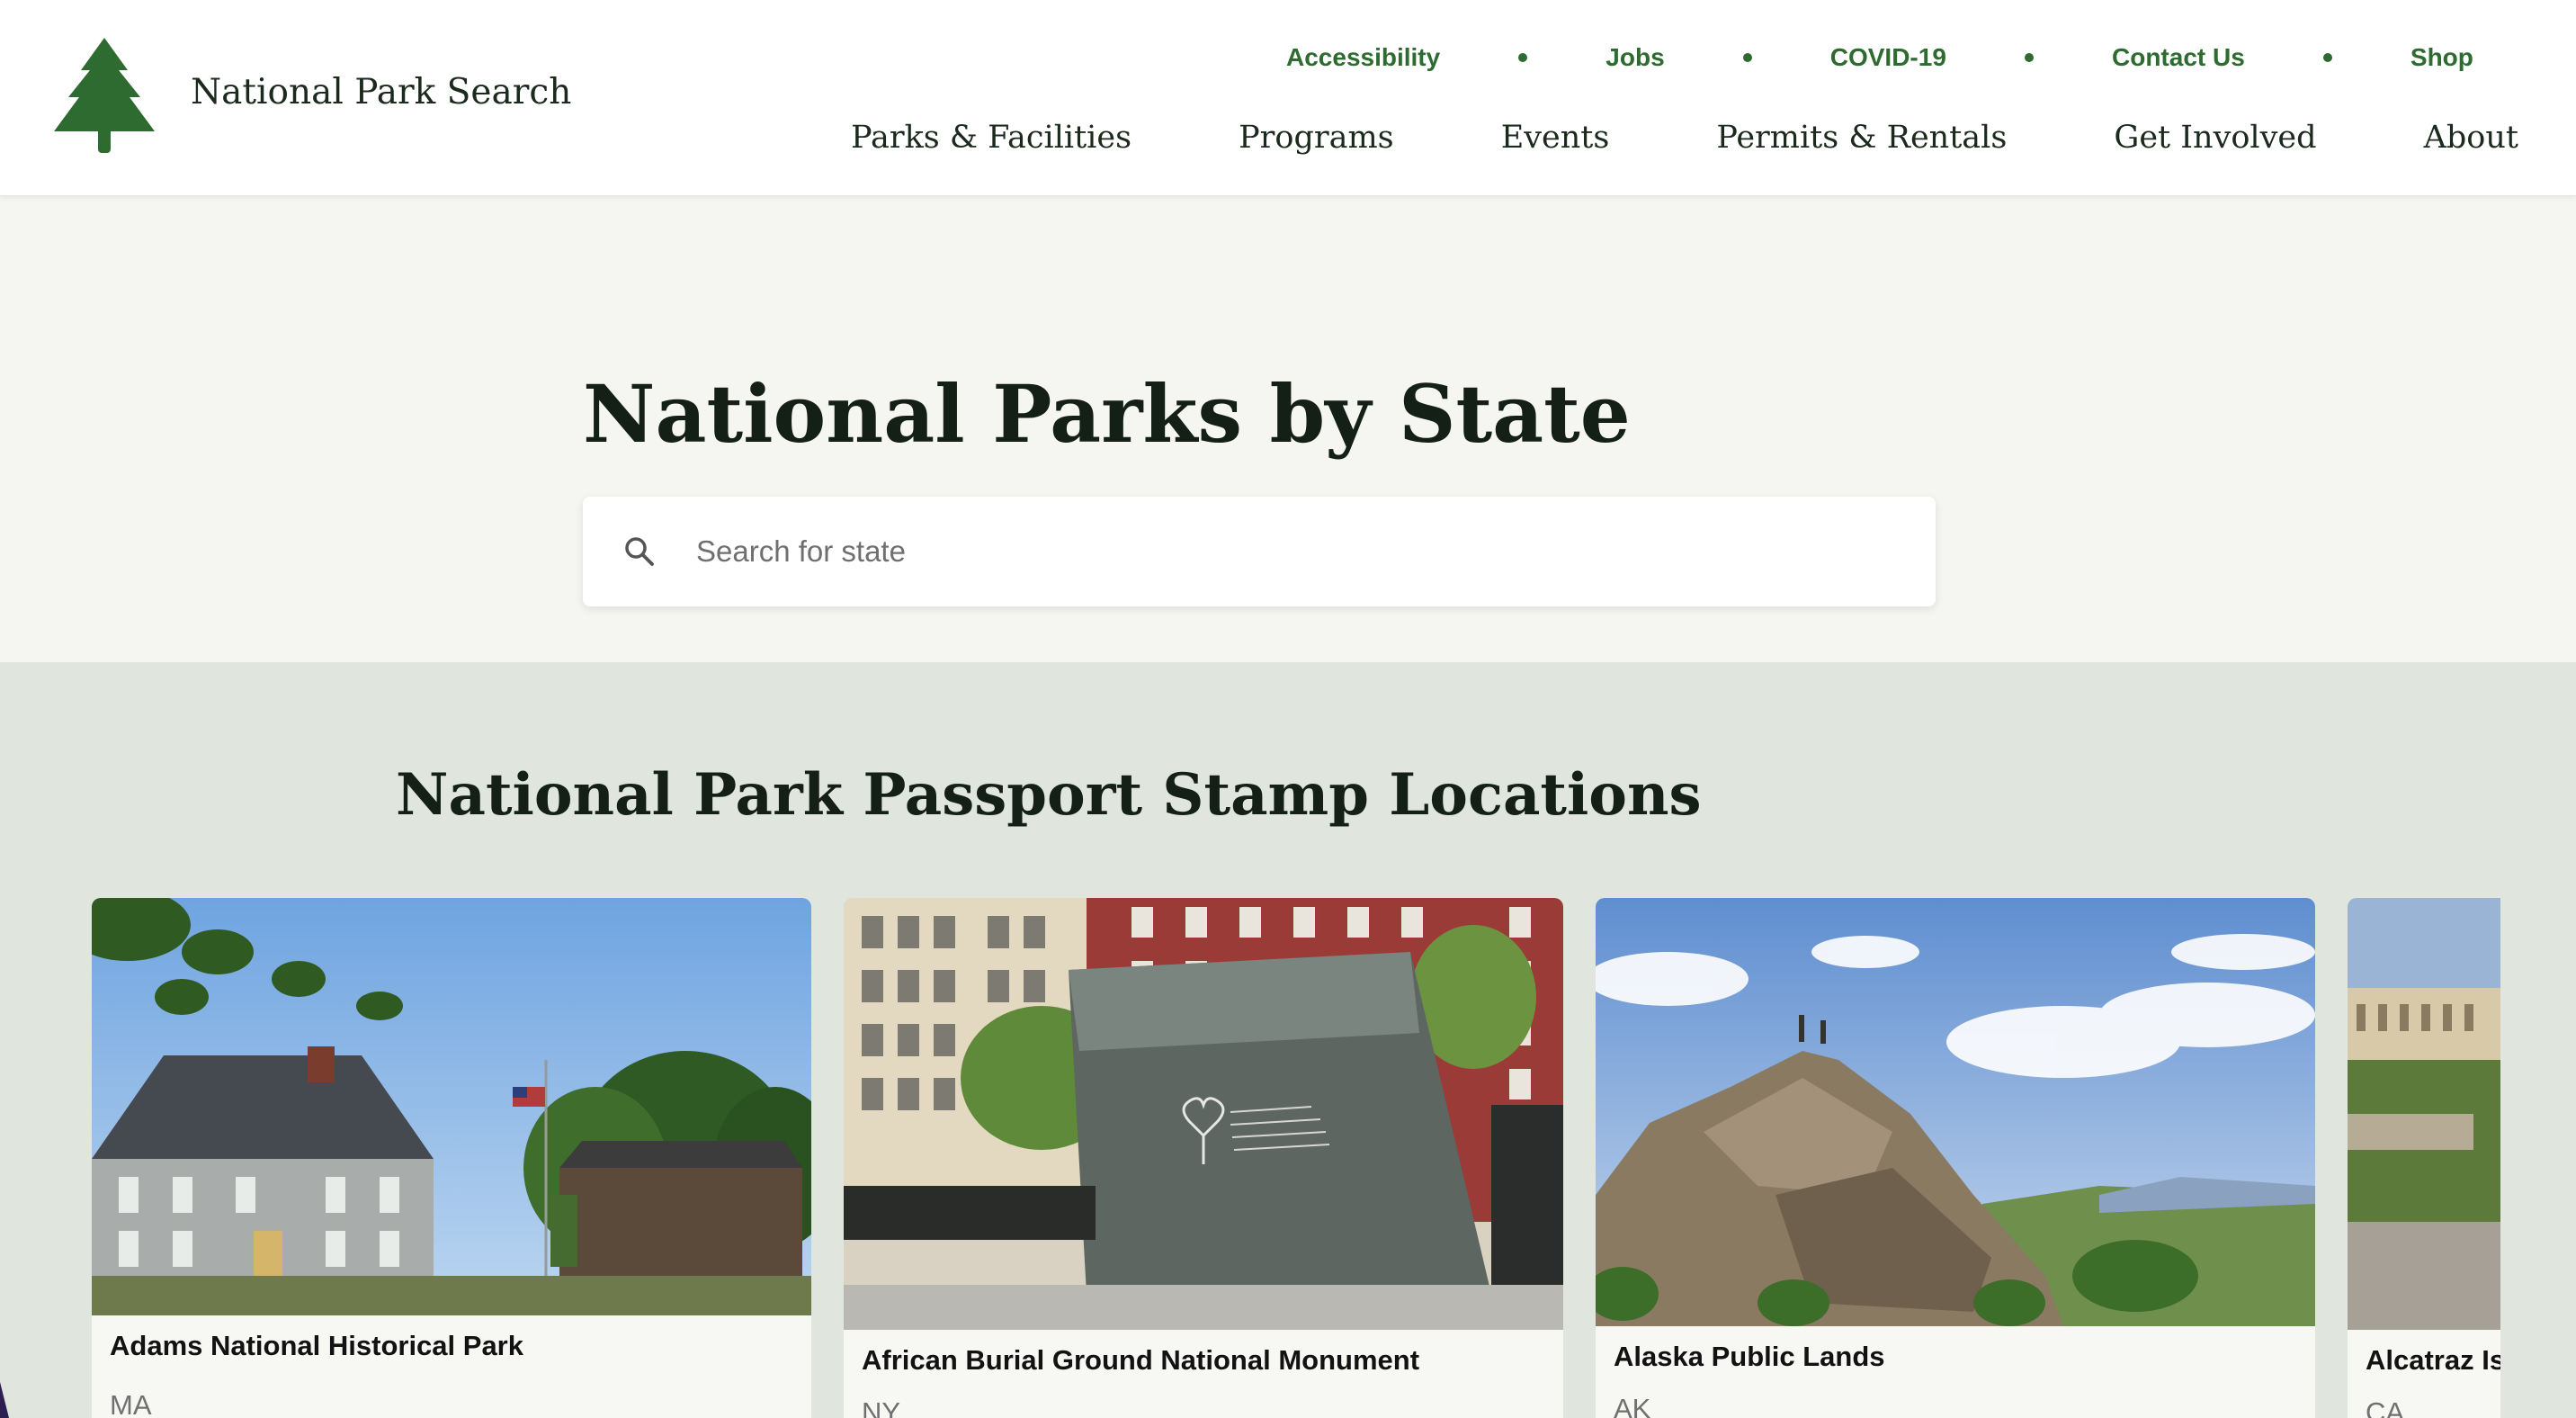 This screenshot has width=2576, height=1418. What do you see at coordinates (2442, 57) in the screenshot?
I see `util-link-shop: Shop` at bounding box center [2442, 57].